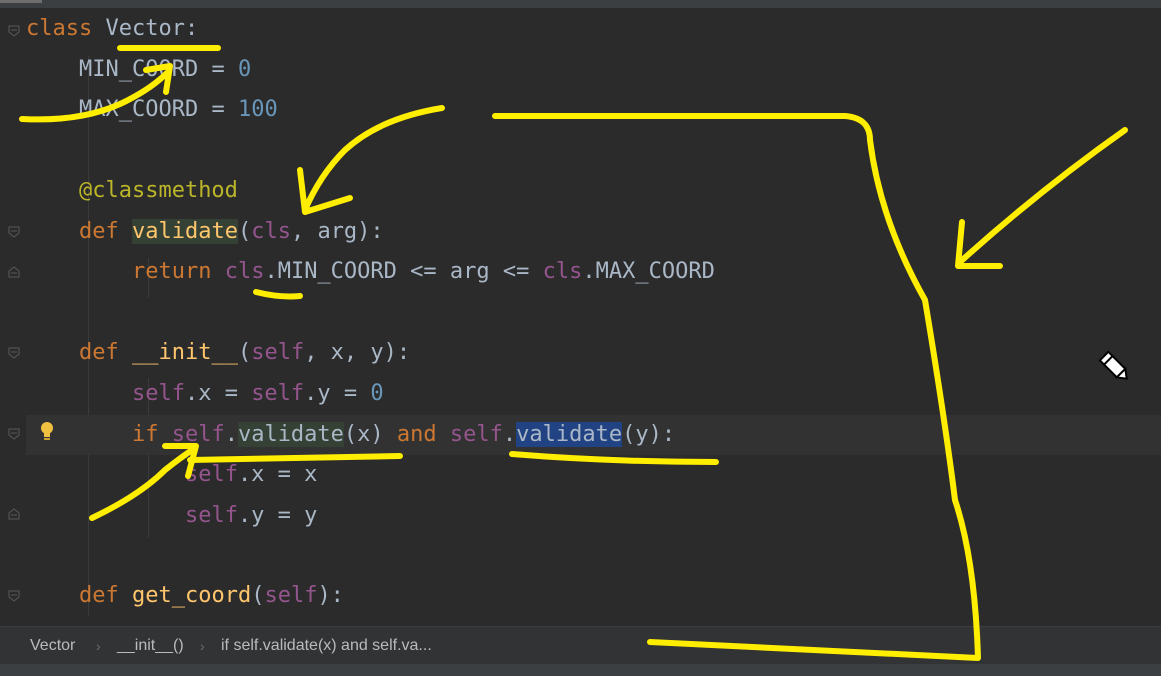 The height and width of the screenshot is (676, 1161). I want to click on breadcrumb-item-class: Vector, so click(52, 646).